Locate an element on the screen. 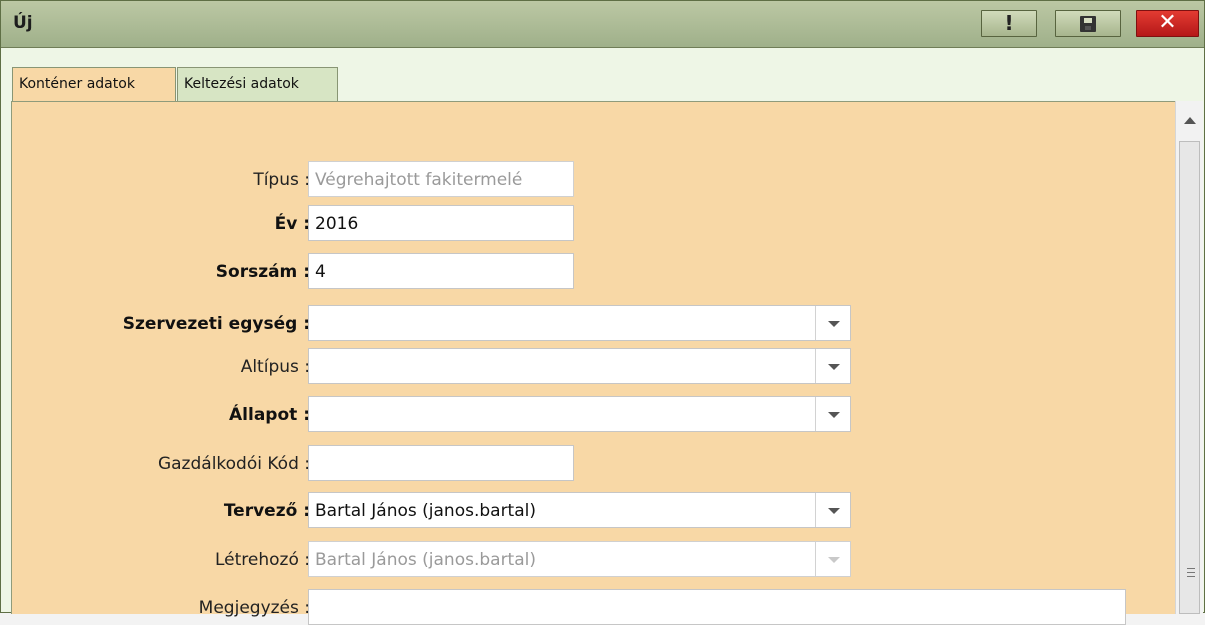 This screenshot has height=625, width=1205. close-button: ✕ is located at coordinates (1167, 23).